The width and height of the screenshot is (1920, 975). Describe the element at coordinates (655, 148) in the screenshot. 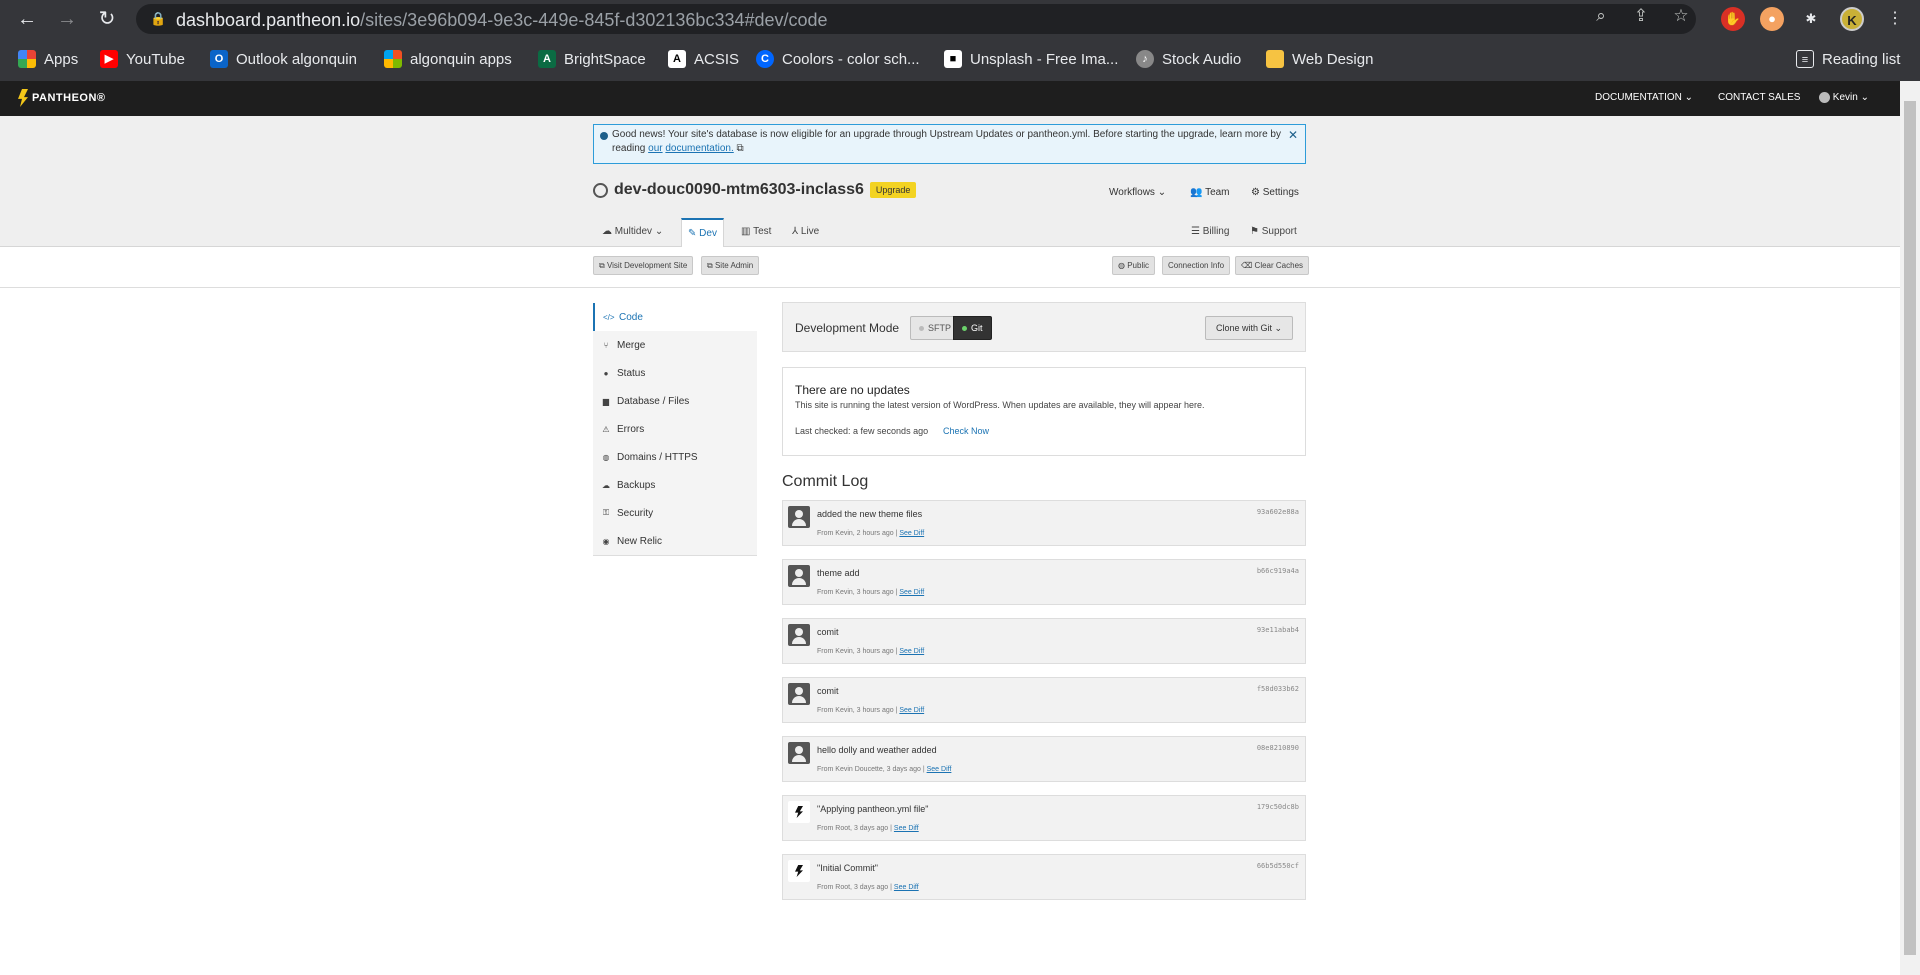

I see `banner-link-our: our` at that location.